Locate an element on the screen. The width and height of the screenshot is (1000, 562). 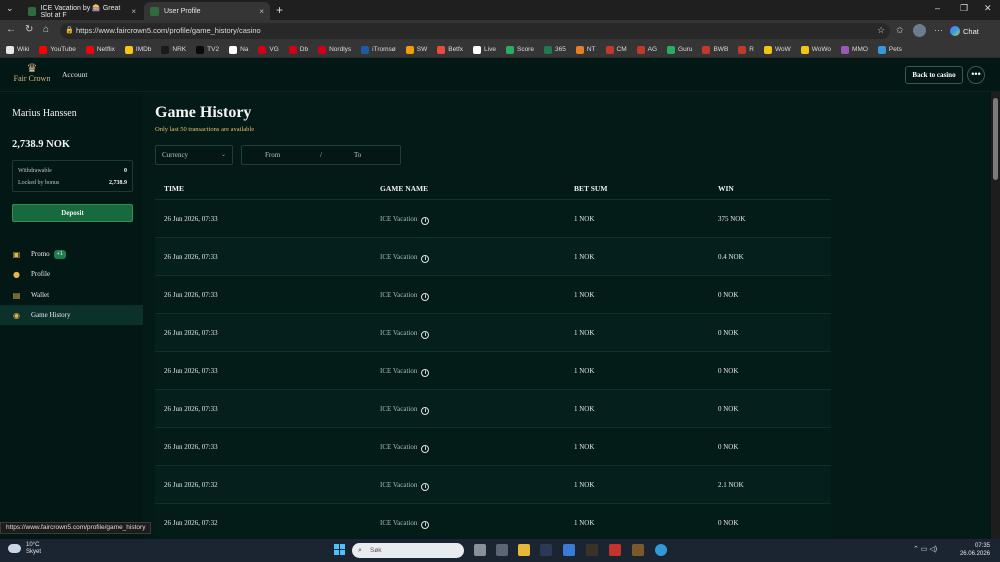
restore-button: ❐ is located at coordinates (964, 8).